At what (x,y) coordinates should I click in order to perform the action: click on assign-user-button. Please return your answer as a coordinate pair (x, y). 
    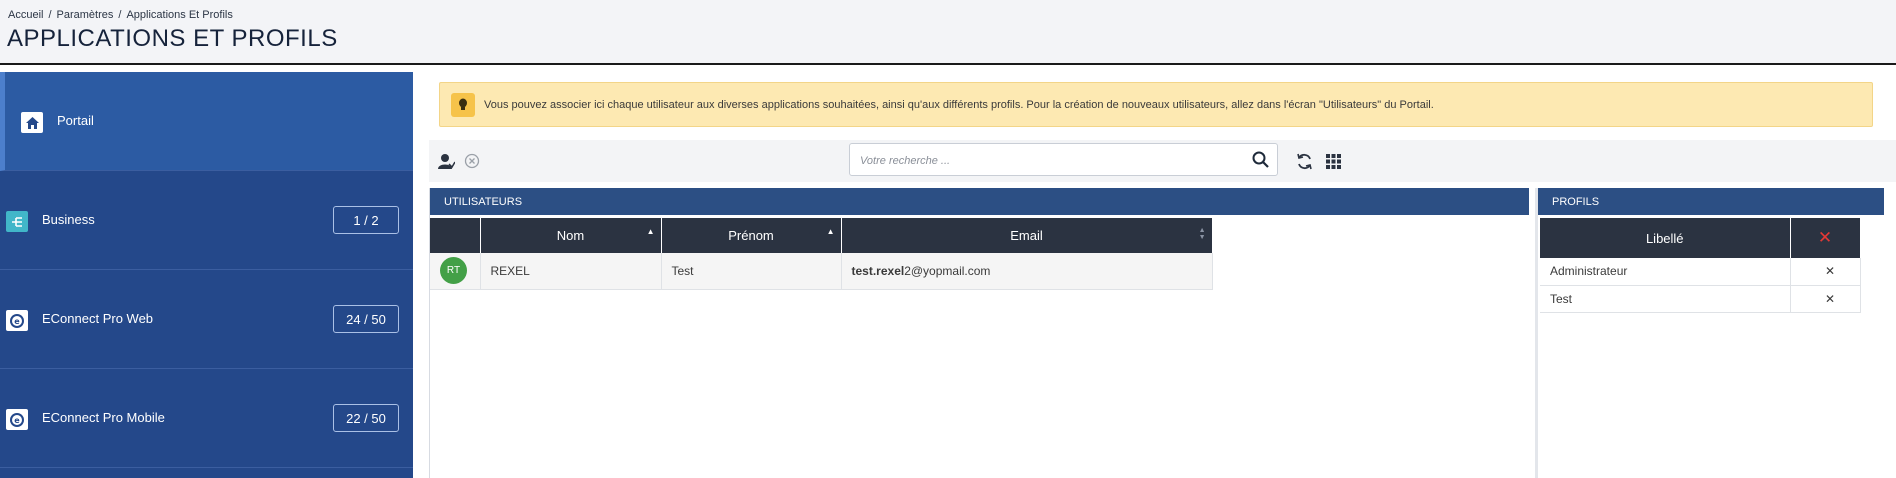
    Looking at the image, I should click on (446, 161).